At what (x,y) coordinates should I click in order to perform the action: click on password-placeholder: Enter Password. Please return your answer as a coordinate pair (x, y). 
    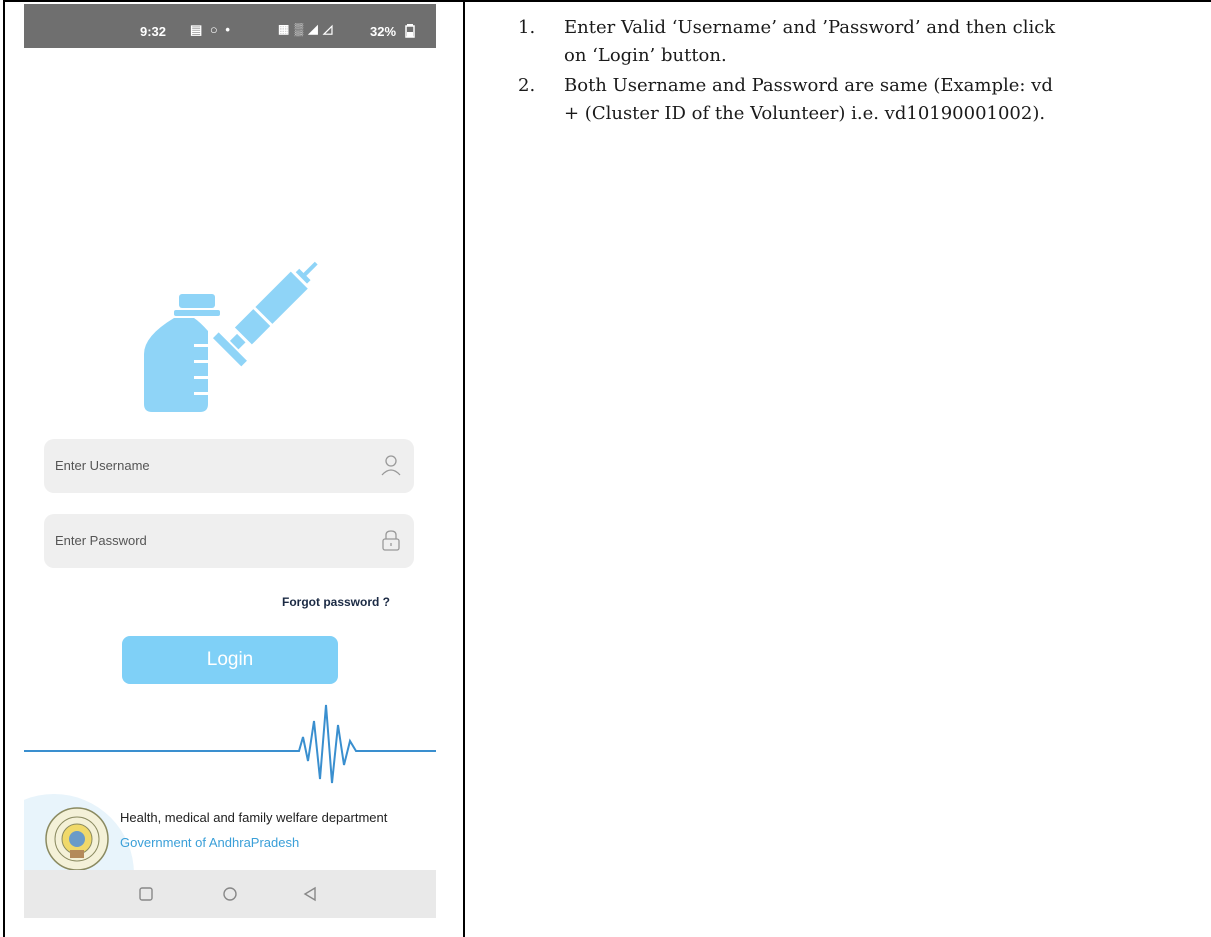
    Looking at the image, I should click on (101, 540).